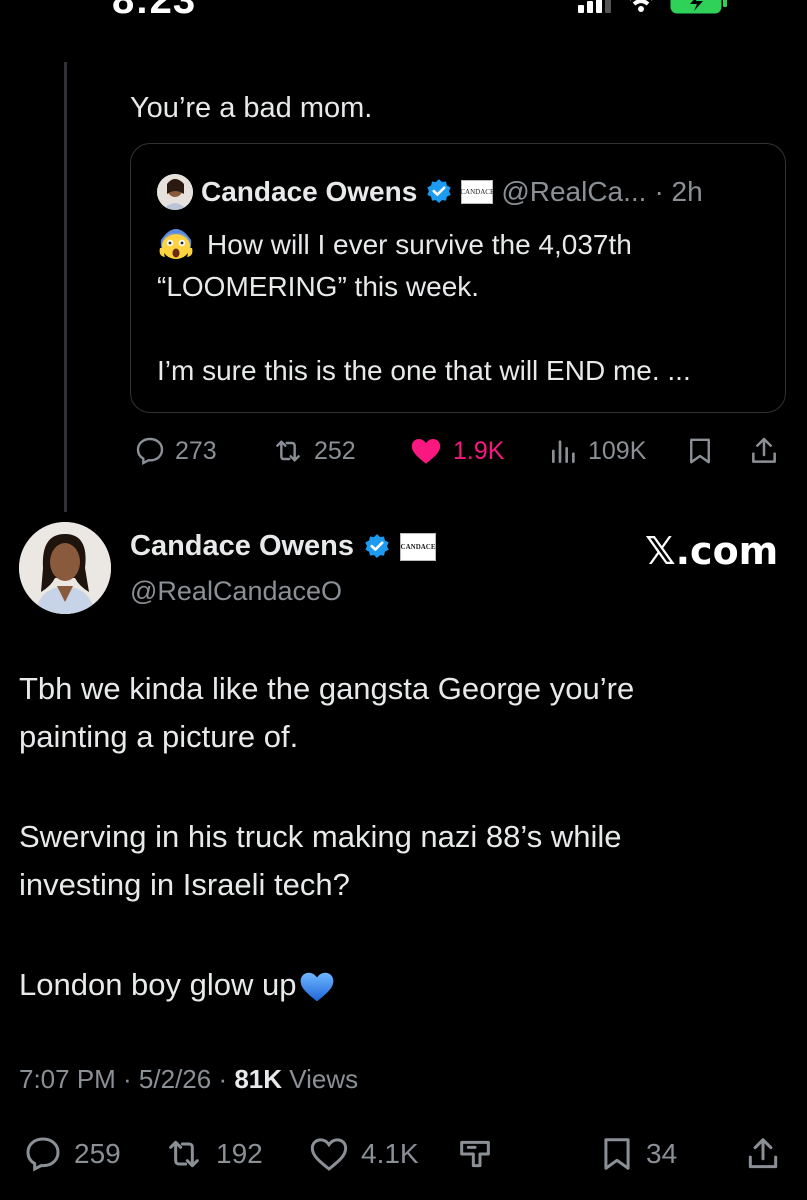 Image resolution: width=807 pixels, height=1200 pixels. I want to click on main-author: Candace Owens CANDACE, so click(283, 546).